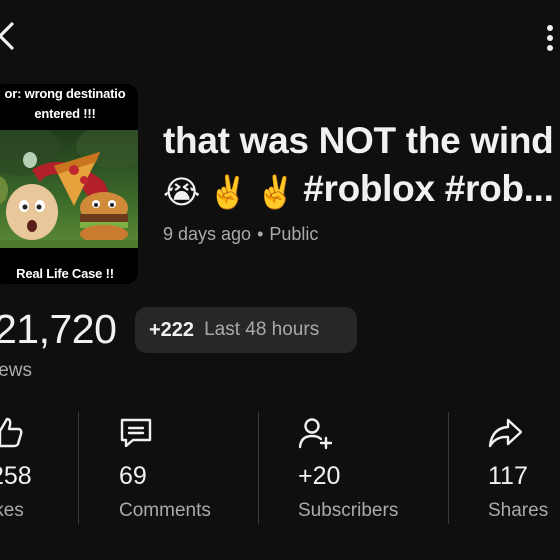 Image resolution: width=560 pixels, height=560 pixels. Describe the element at coordinates (7, 36) in the screenshot. I see `chevron-left-icon` at that location.